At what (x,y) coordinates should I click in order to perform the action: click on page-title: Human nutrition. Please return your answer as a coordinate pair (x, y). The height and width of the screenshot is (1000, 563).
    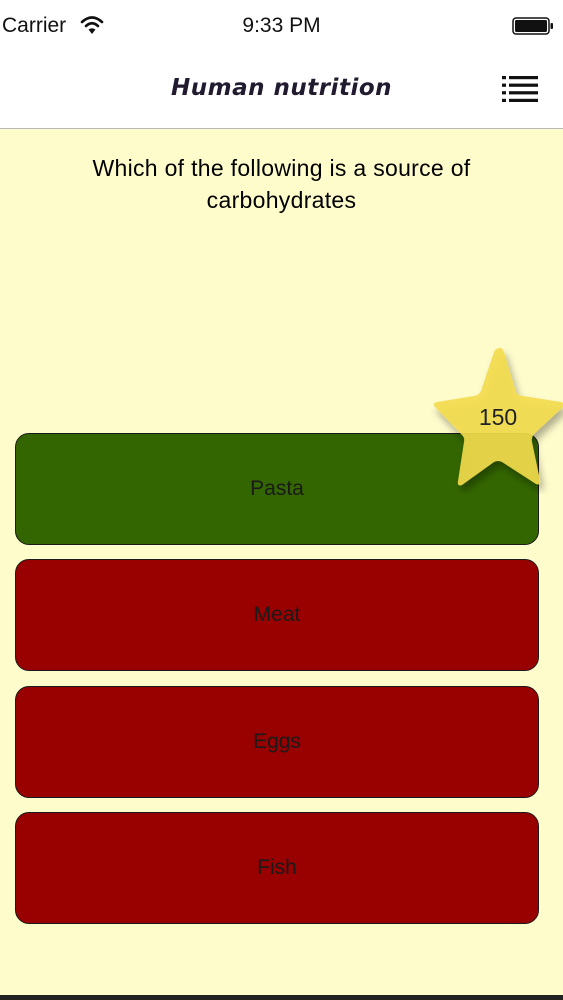
    Looking at the image, I should click on (281, 88).